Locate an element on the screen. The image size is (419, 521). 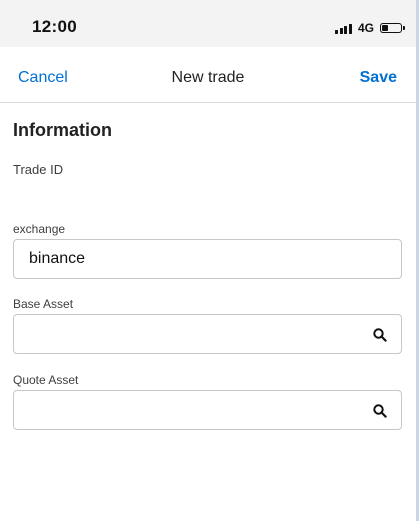
battery-level is located at coordinates (385, 28).